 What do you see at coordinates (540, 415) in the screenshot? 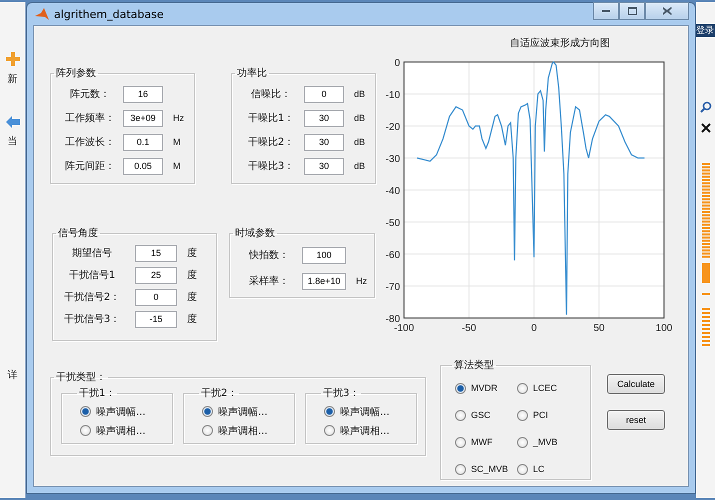
I see `radio-label: PCI` at bounding box center [540, 415].